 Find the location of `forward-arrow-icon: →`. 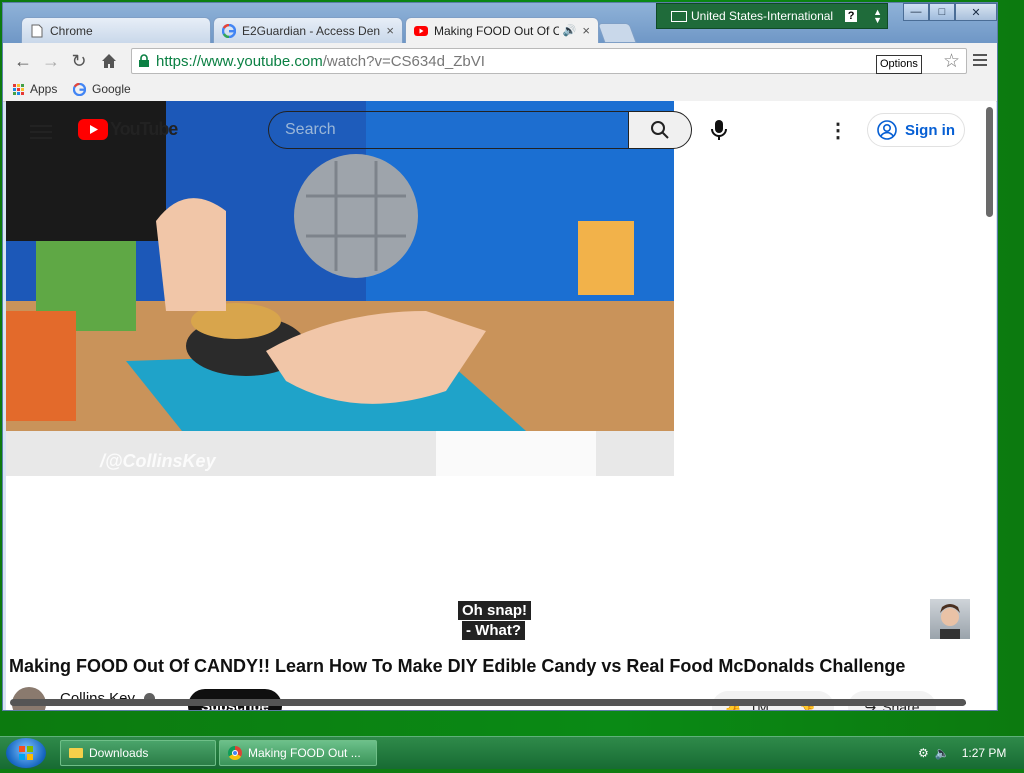

forward-arrow-icon: → is located at coordinates (51, 61).